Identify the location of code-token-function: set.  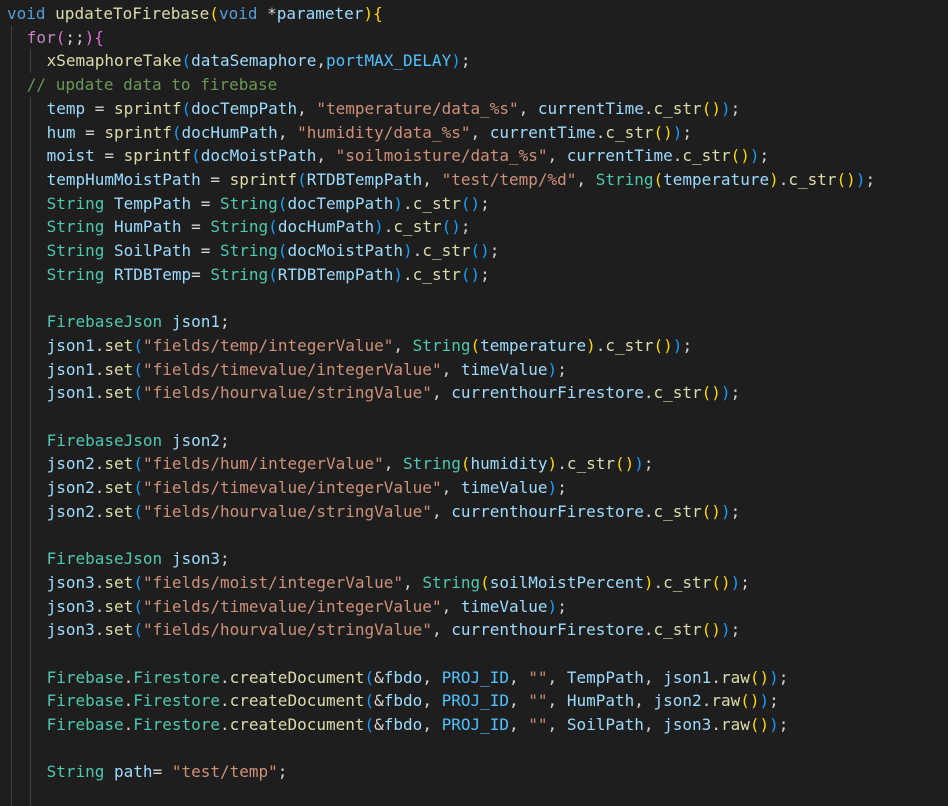
(119, 393).